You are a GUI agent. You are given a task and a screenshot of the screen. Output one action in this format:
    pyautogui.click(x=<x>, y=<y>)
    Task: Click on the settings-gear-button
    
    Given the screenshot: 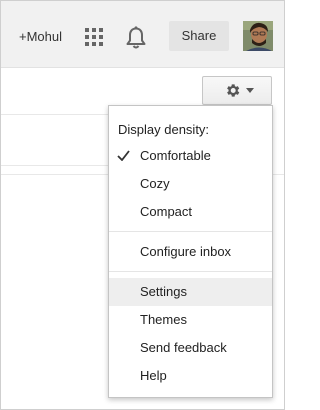 What is the action you would take?
    pyautogui.click(x=237, y=90)
    